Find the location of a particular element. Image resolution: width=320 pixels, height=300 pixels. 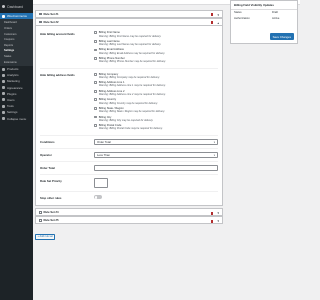

rule-set-title: Rule Set #5 is located at coordinates (51, 220).